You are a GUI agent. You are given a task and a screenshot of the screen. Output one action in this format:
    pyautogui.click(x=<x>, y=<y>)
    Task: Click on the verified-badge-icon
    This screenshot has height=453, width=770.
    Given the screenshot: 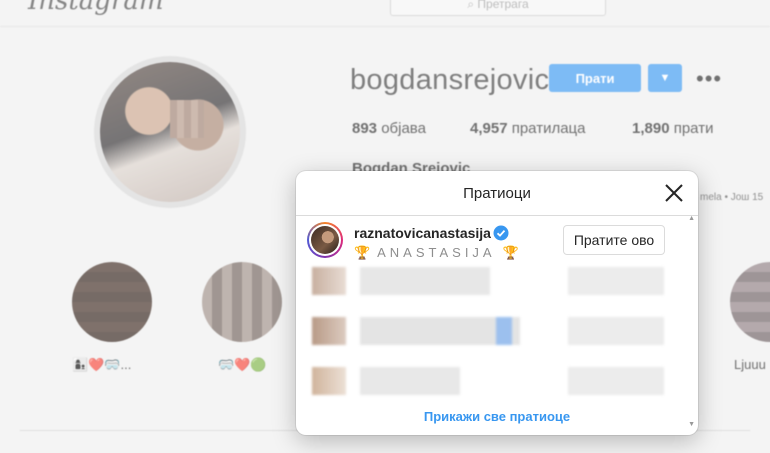 What is the action you would take?
    pyautogui.click(x=501, y=233)
    